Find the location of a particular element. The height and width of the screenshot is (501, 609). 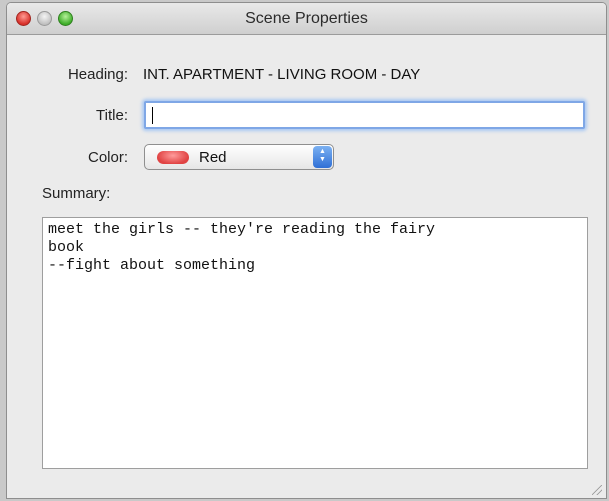

title-input is located at coordinates (364, 115).